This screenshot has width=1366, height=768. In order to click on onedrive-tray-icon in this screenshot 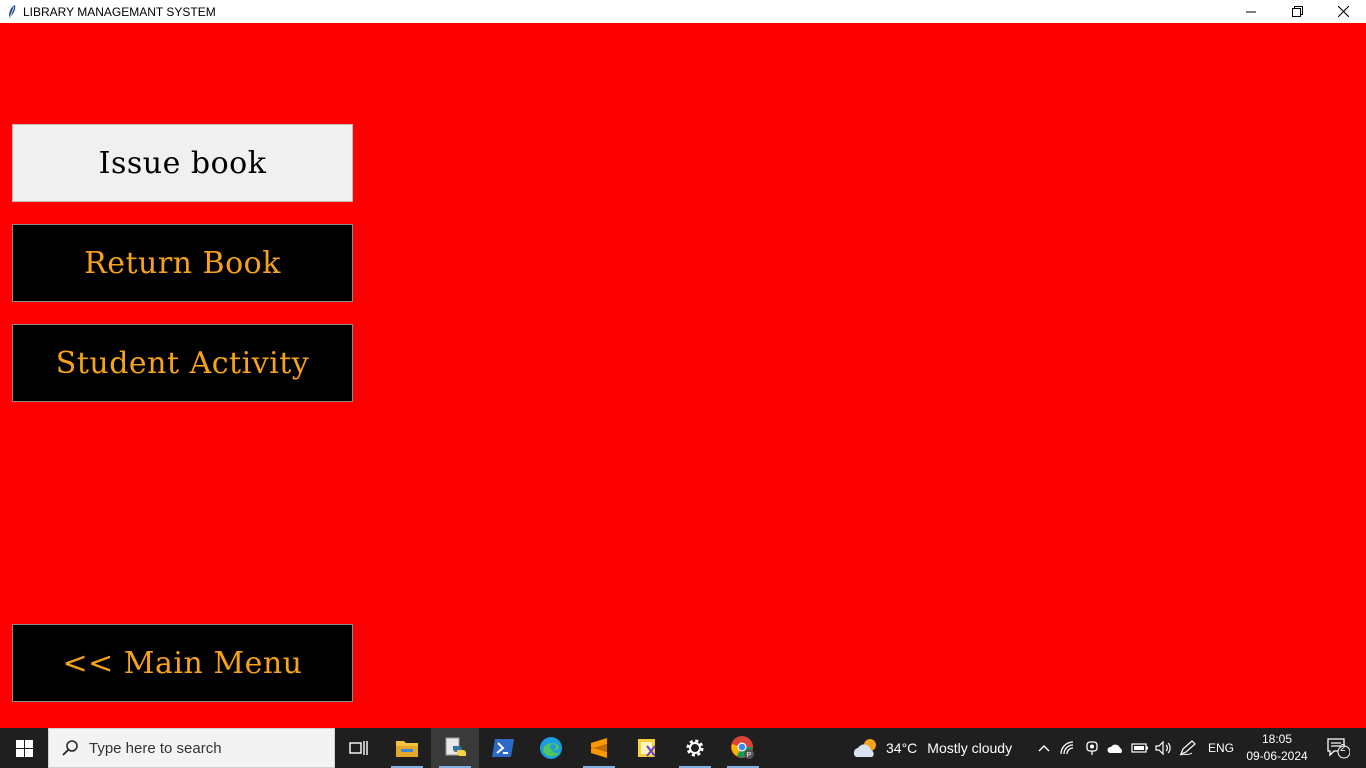, I will do `click(1116, 748)`.